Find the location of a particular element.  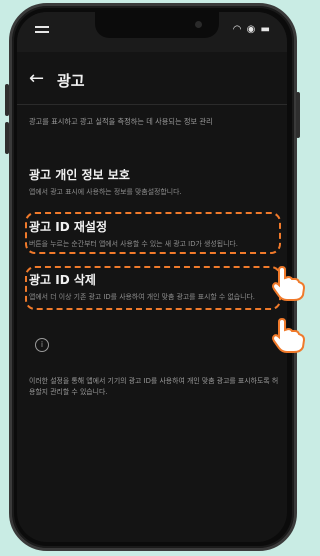

dnd-icon: ◉ is located at coordinates (251, 29).